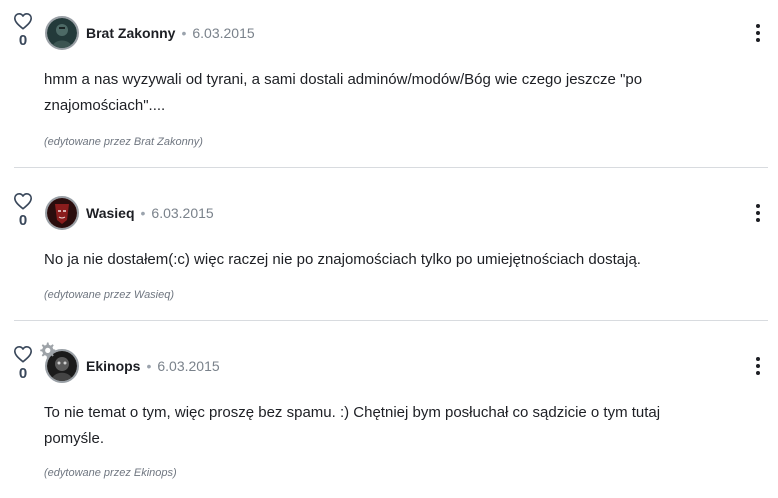 The image size is (778, 498). Describe the element at coordinates (150, 213) in the screenshot. I see `author-line: Wasieq • 6.03.2015` at that location.